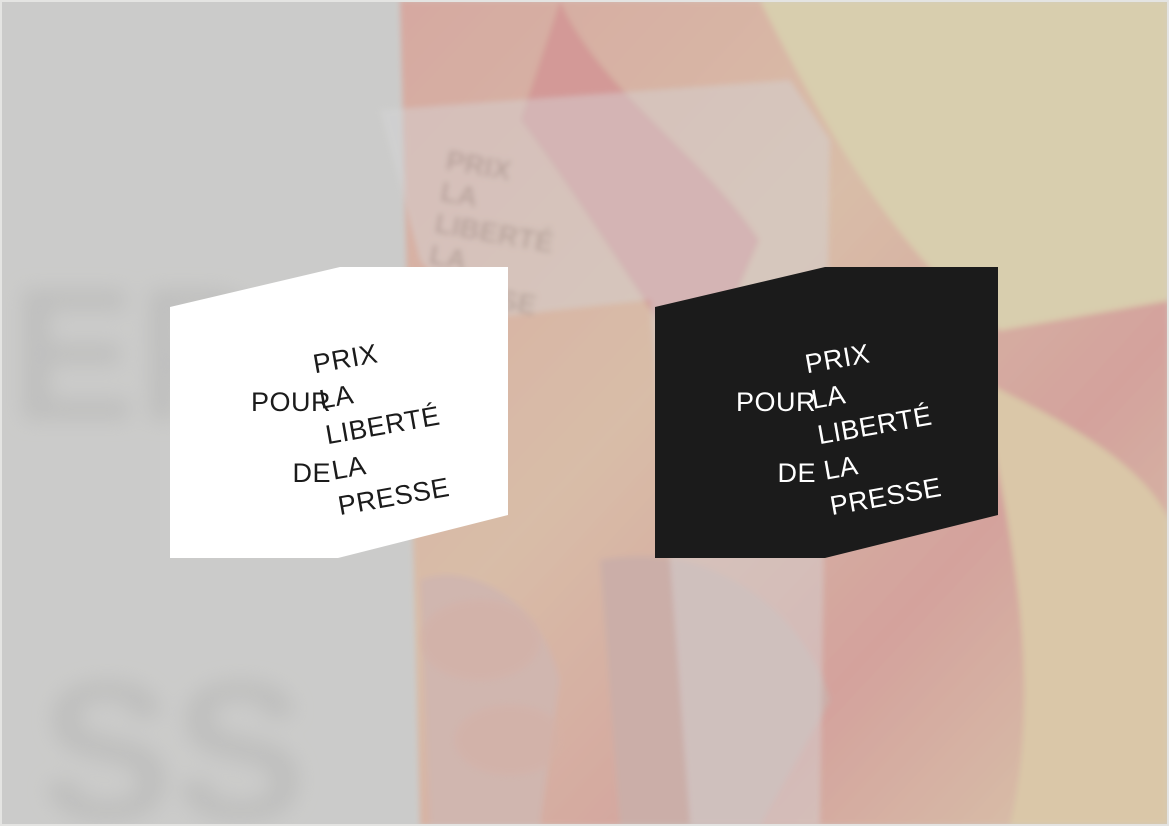 The width and height of the screenshot is (1169, 826). What do you see at coordinates (841, 468) in the screenshot?
I see `logo-dark-word-la-2: LA` at bounding box center [841, 468].